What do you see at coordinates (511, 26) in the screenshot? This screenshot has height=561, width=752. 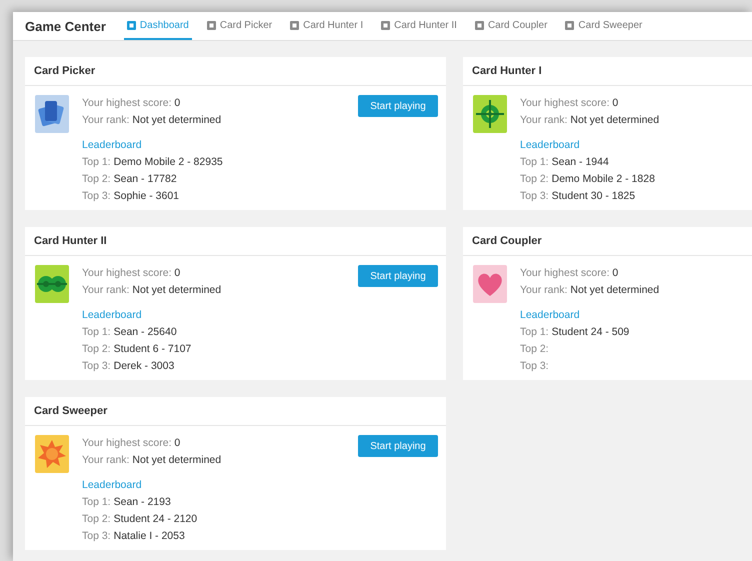 I see `tab: Card Coupler` at bounding box center [511, 26].